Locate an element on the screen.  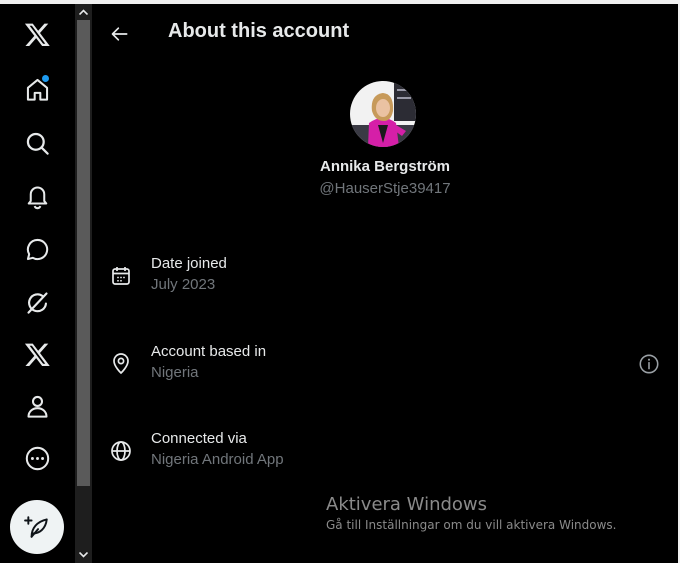
date-joined-value: July 2023 is located at coordinates (183, 284).